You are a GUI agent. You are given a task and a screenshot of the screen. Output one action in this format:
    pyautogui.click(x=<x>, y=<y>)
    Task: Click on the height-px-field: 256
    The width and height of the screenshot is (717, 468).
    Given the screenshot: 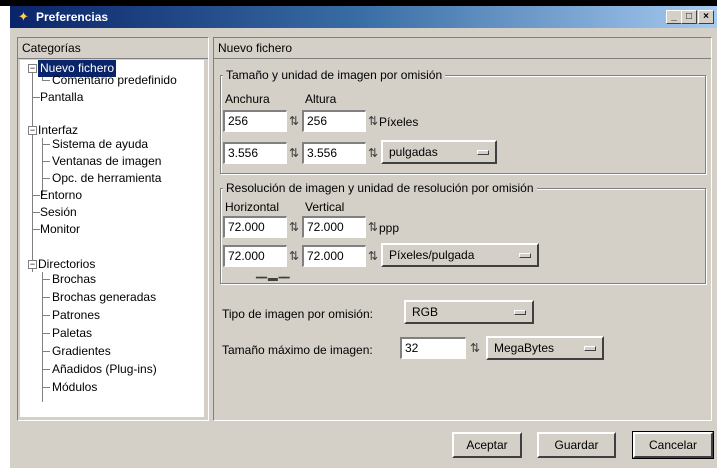 What is the action you would take?
    pyautogui.click(x=334, y=121)
    